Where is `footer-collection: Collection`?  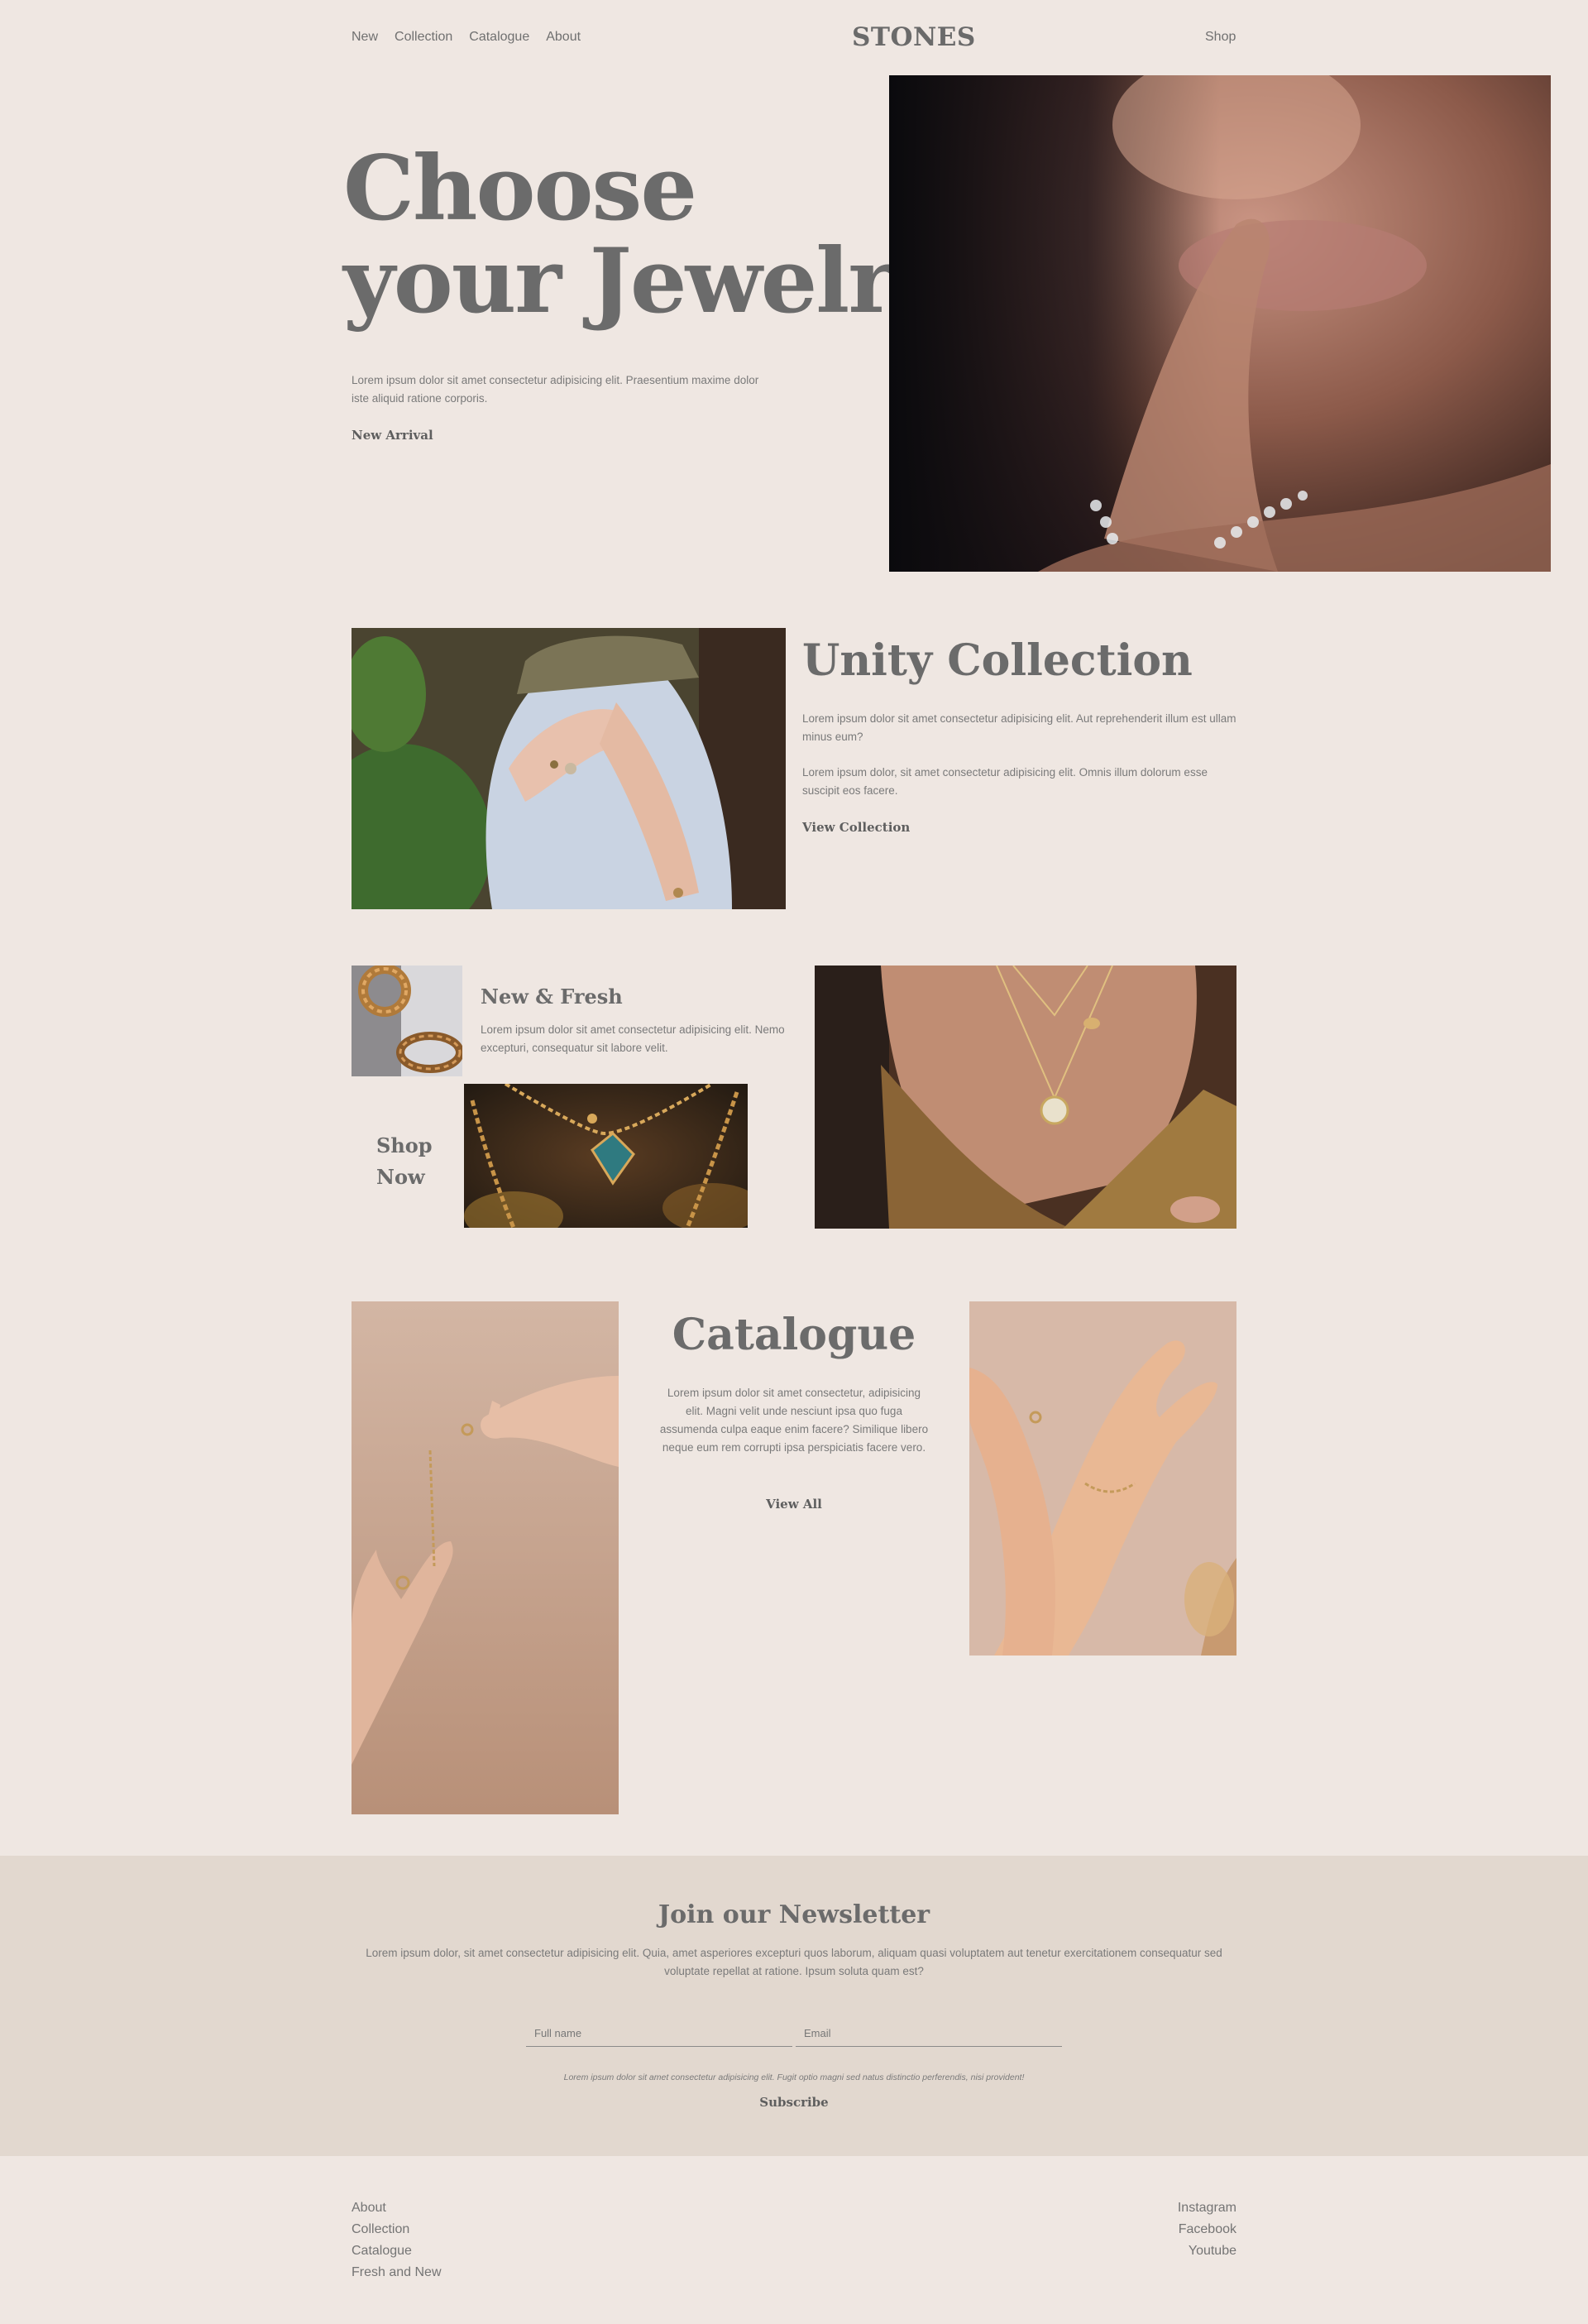 footer-collection: Collection is located at coordinates (397, 2229).